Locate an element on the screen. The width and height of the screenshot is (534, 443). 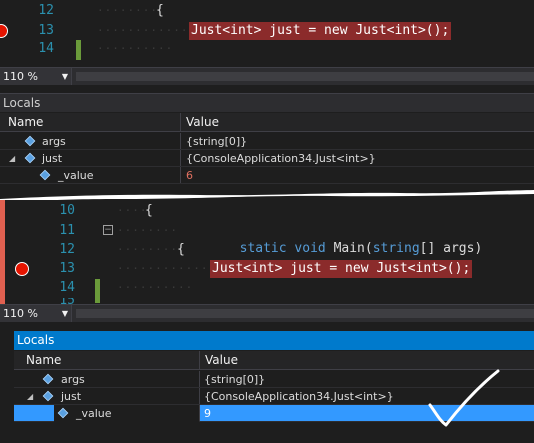
line-number: 11 is located at coordinates (67, 230).